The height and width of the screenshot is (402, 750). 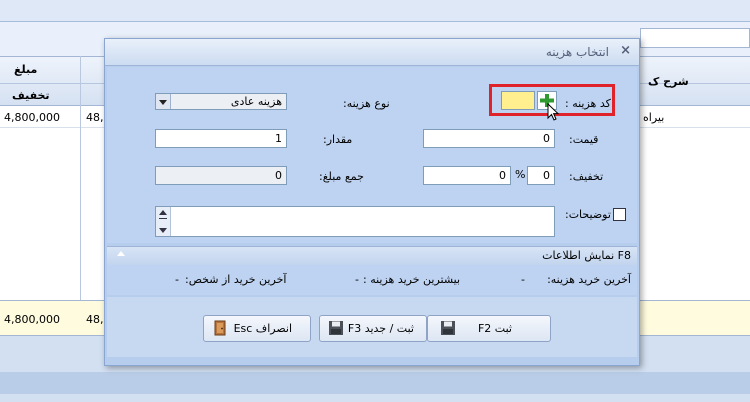 I want to click on row-discount: 4,800,000, so click(x=32, y=117).